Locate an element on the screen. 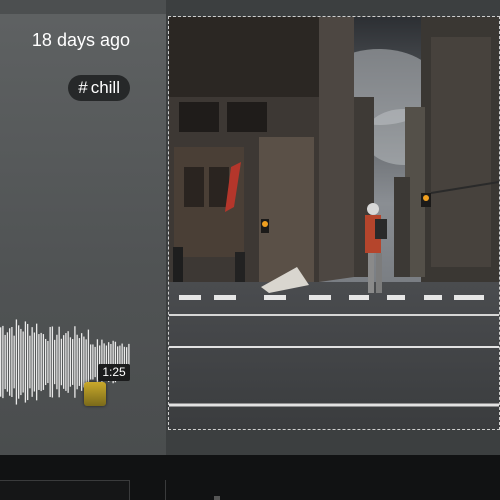  hash-icon: # is located at coordinates (83, 87).